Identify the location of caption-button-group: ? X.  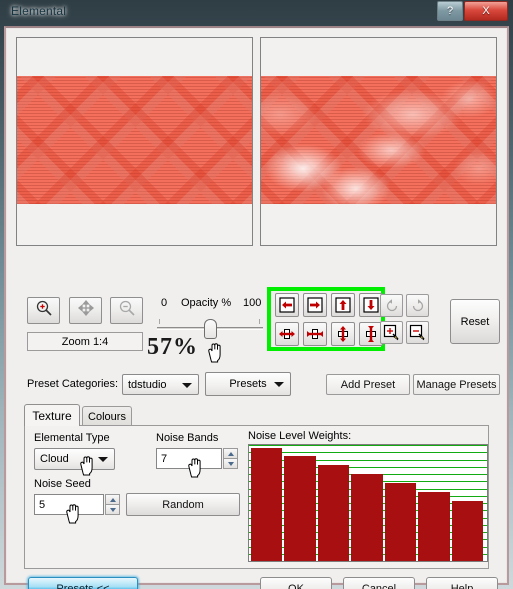
(472, 11).